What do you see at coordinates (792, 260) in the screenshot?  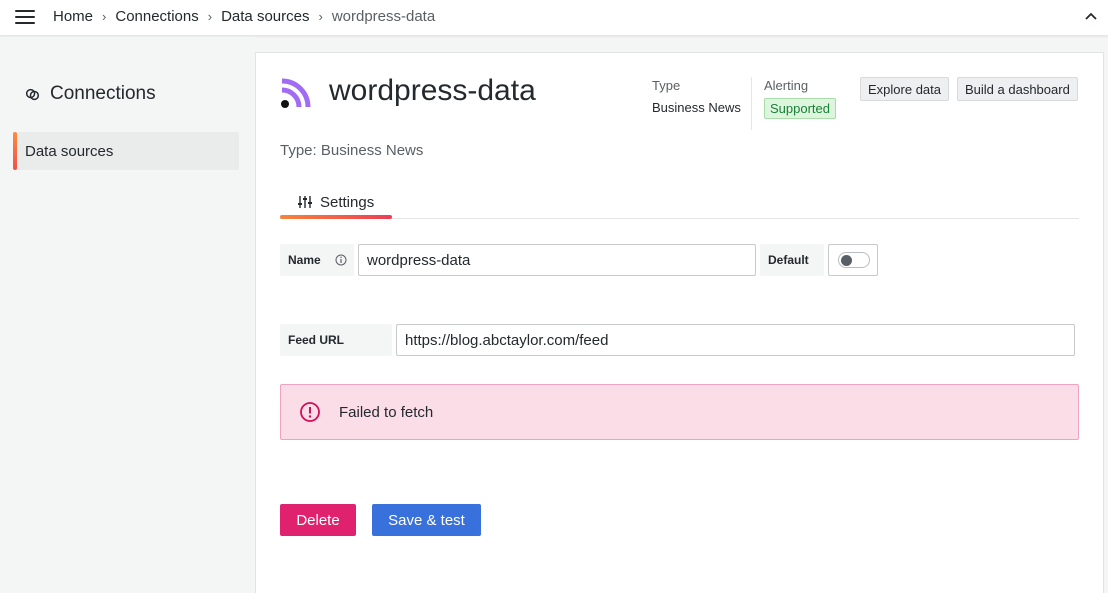 I see `default-label: Default` at bounding box center [792, 260].